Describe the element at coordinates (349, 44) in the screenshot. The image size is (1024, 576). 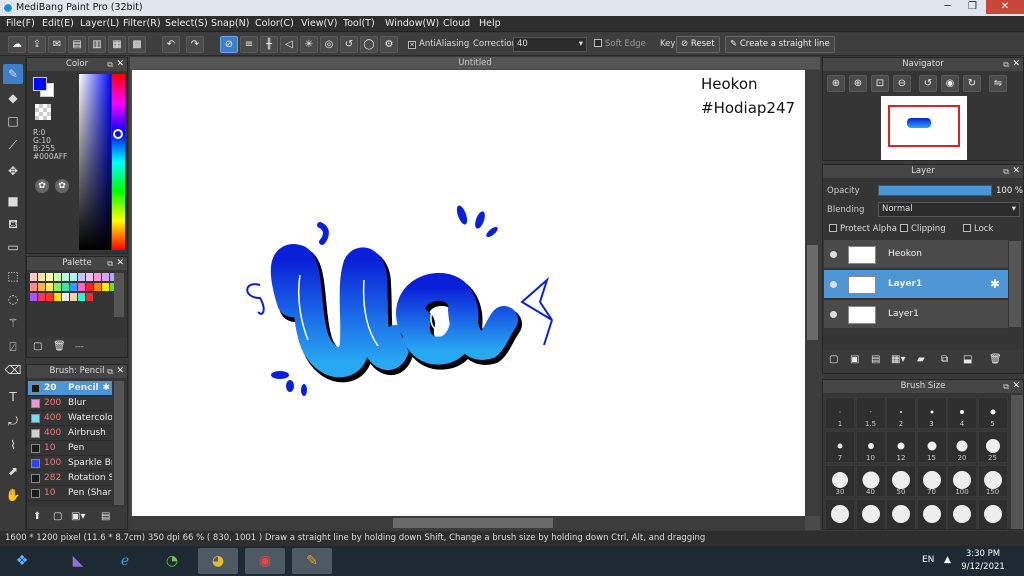
I see `curve-snap-icon: ↺` at that location.